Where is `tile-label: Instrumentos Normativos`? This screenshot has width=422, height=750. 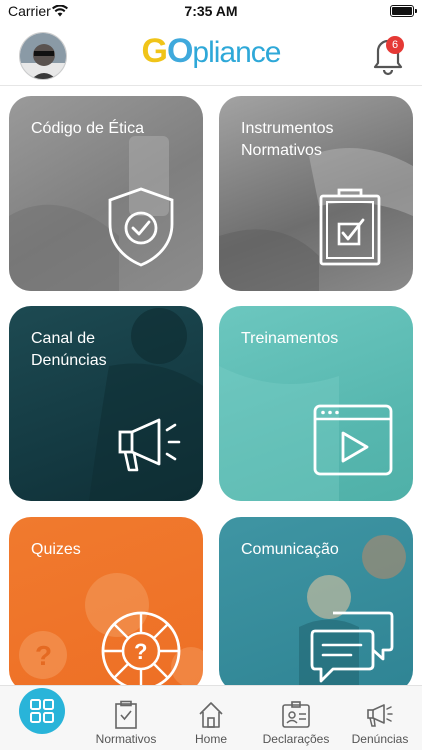 tile-label: Instrumentos Normativos is located at coordinates (287, 139).